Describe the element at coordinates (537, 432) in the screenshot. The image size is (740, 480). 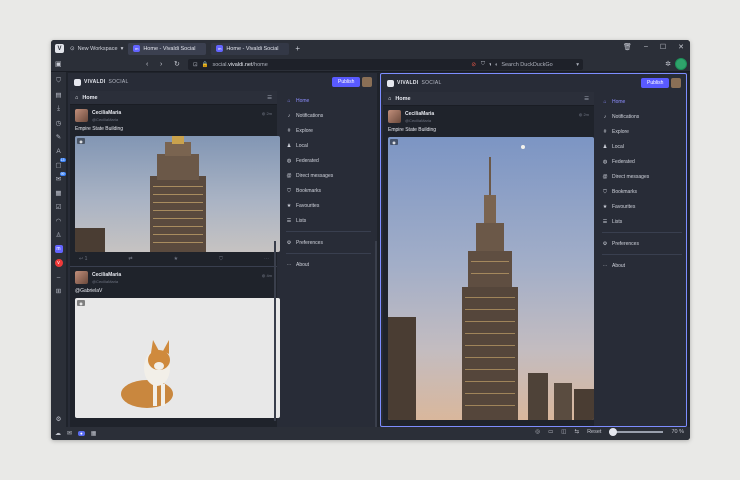
I see `capture-icon: ◎` at that location.